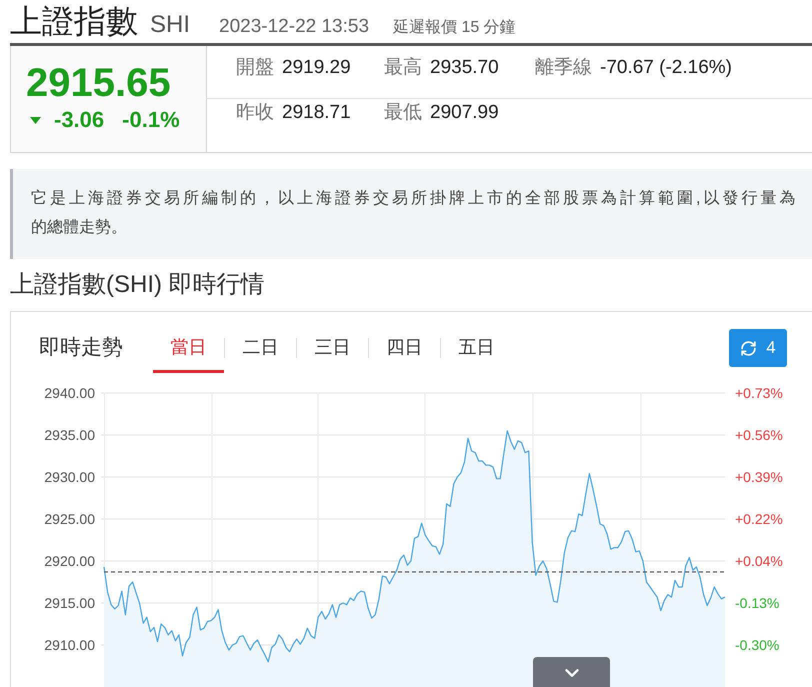 The width and height of the screenshot is (812, 687). I want to click on percent-axis-label: +0.56%, so click(759, 435).